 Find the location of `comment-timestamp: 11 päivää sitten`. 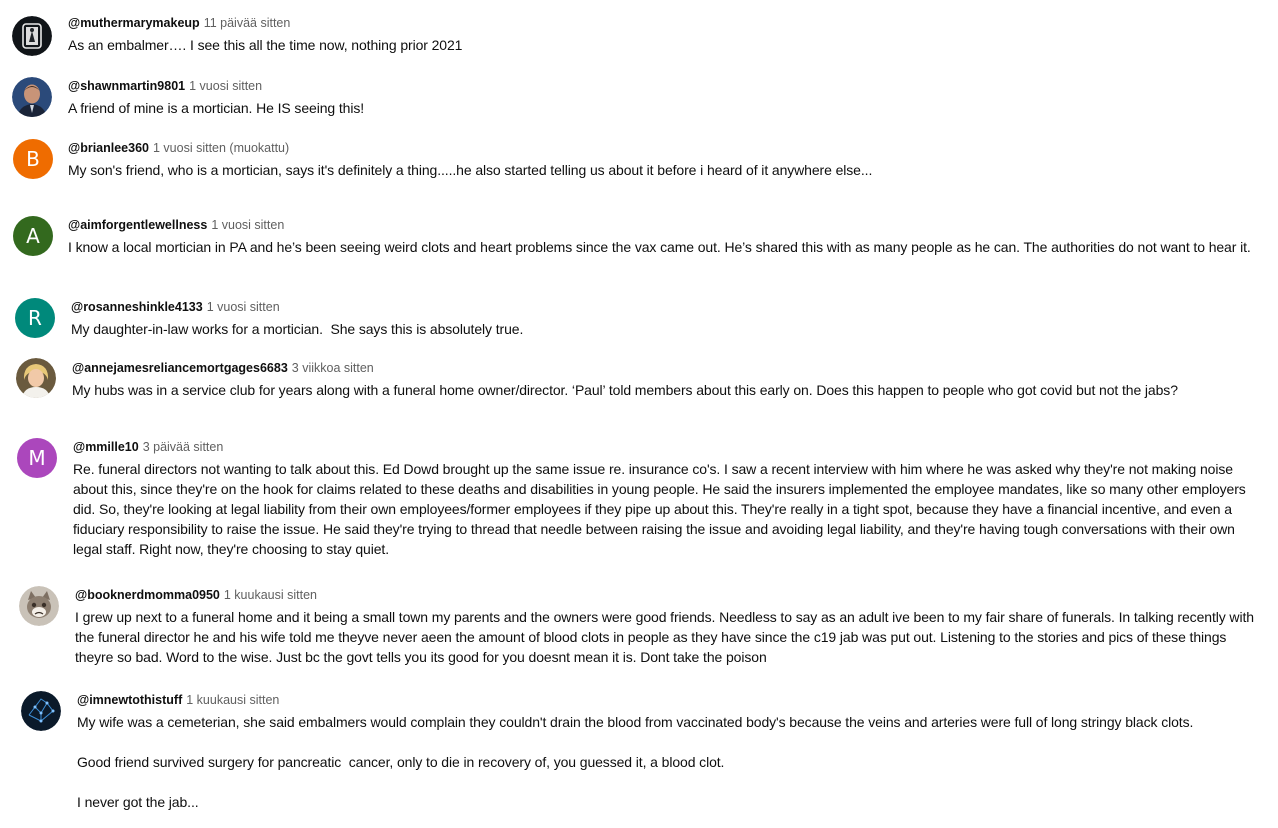

comment-timestamp: 11 päivää sitten is located at coordinates (247, 23).